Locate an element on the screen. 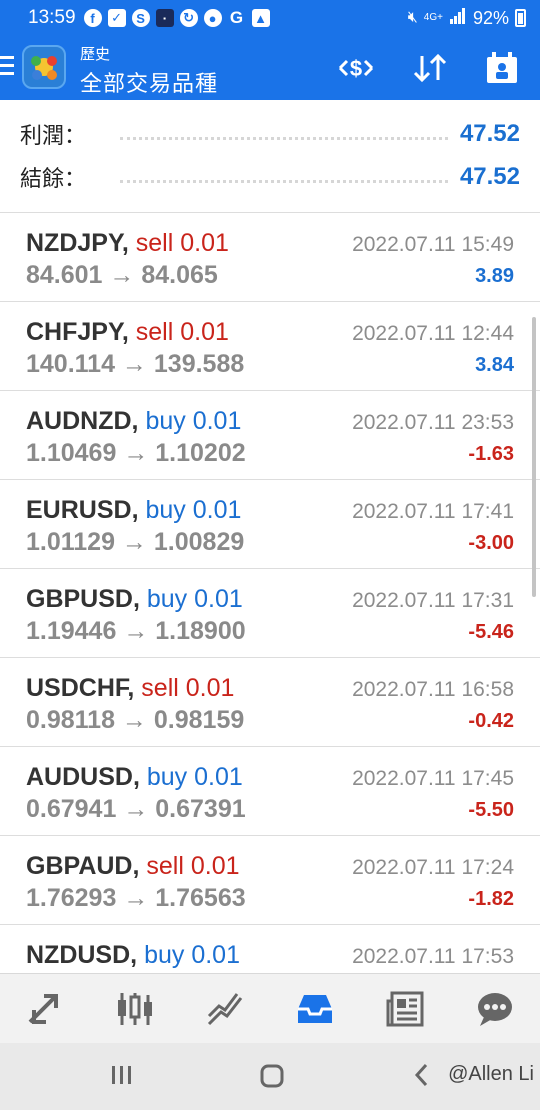 The image size is (540, 1110). shazam-icon: S is located at coordinates (140, 18).